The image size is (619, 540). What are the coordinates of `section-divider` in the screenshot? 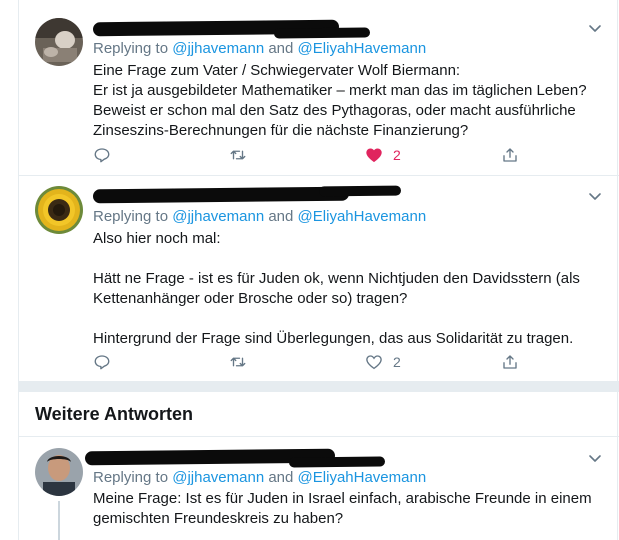 It's located at (319, 386).